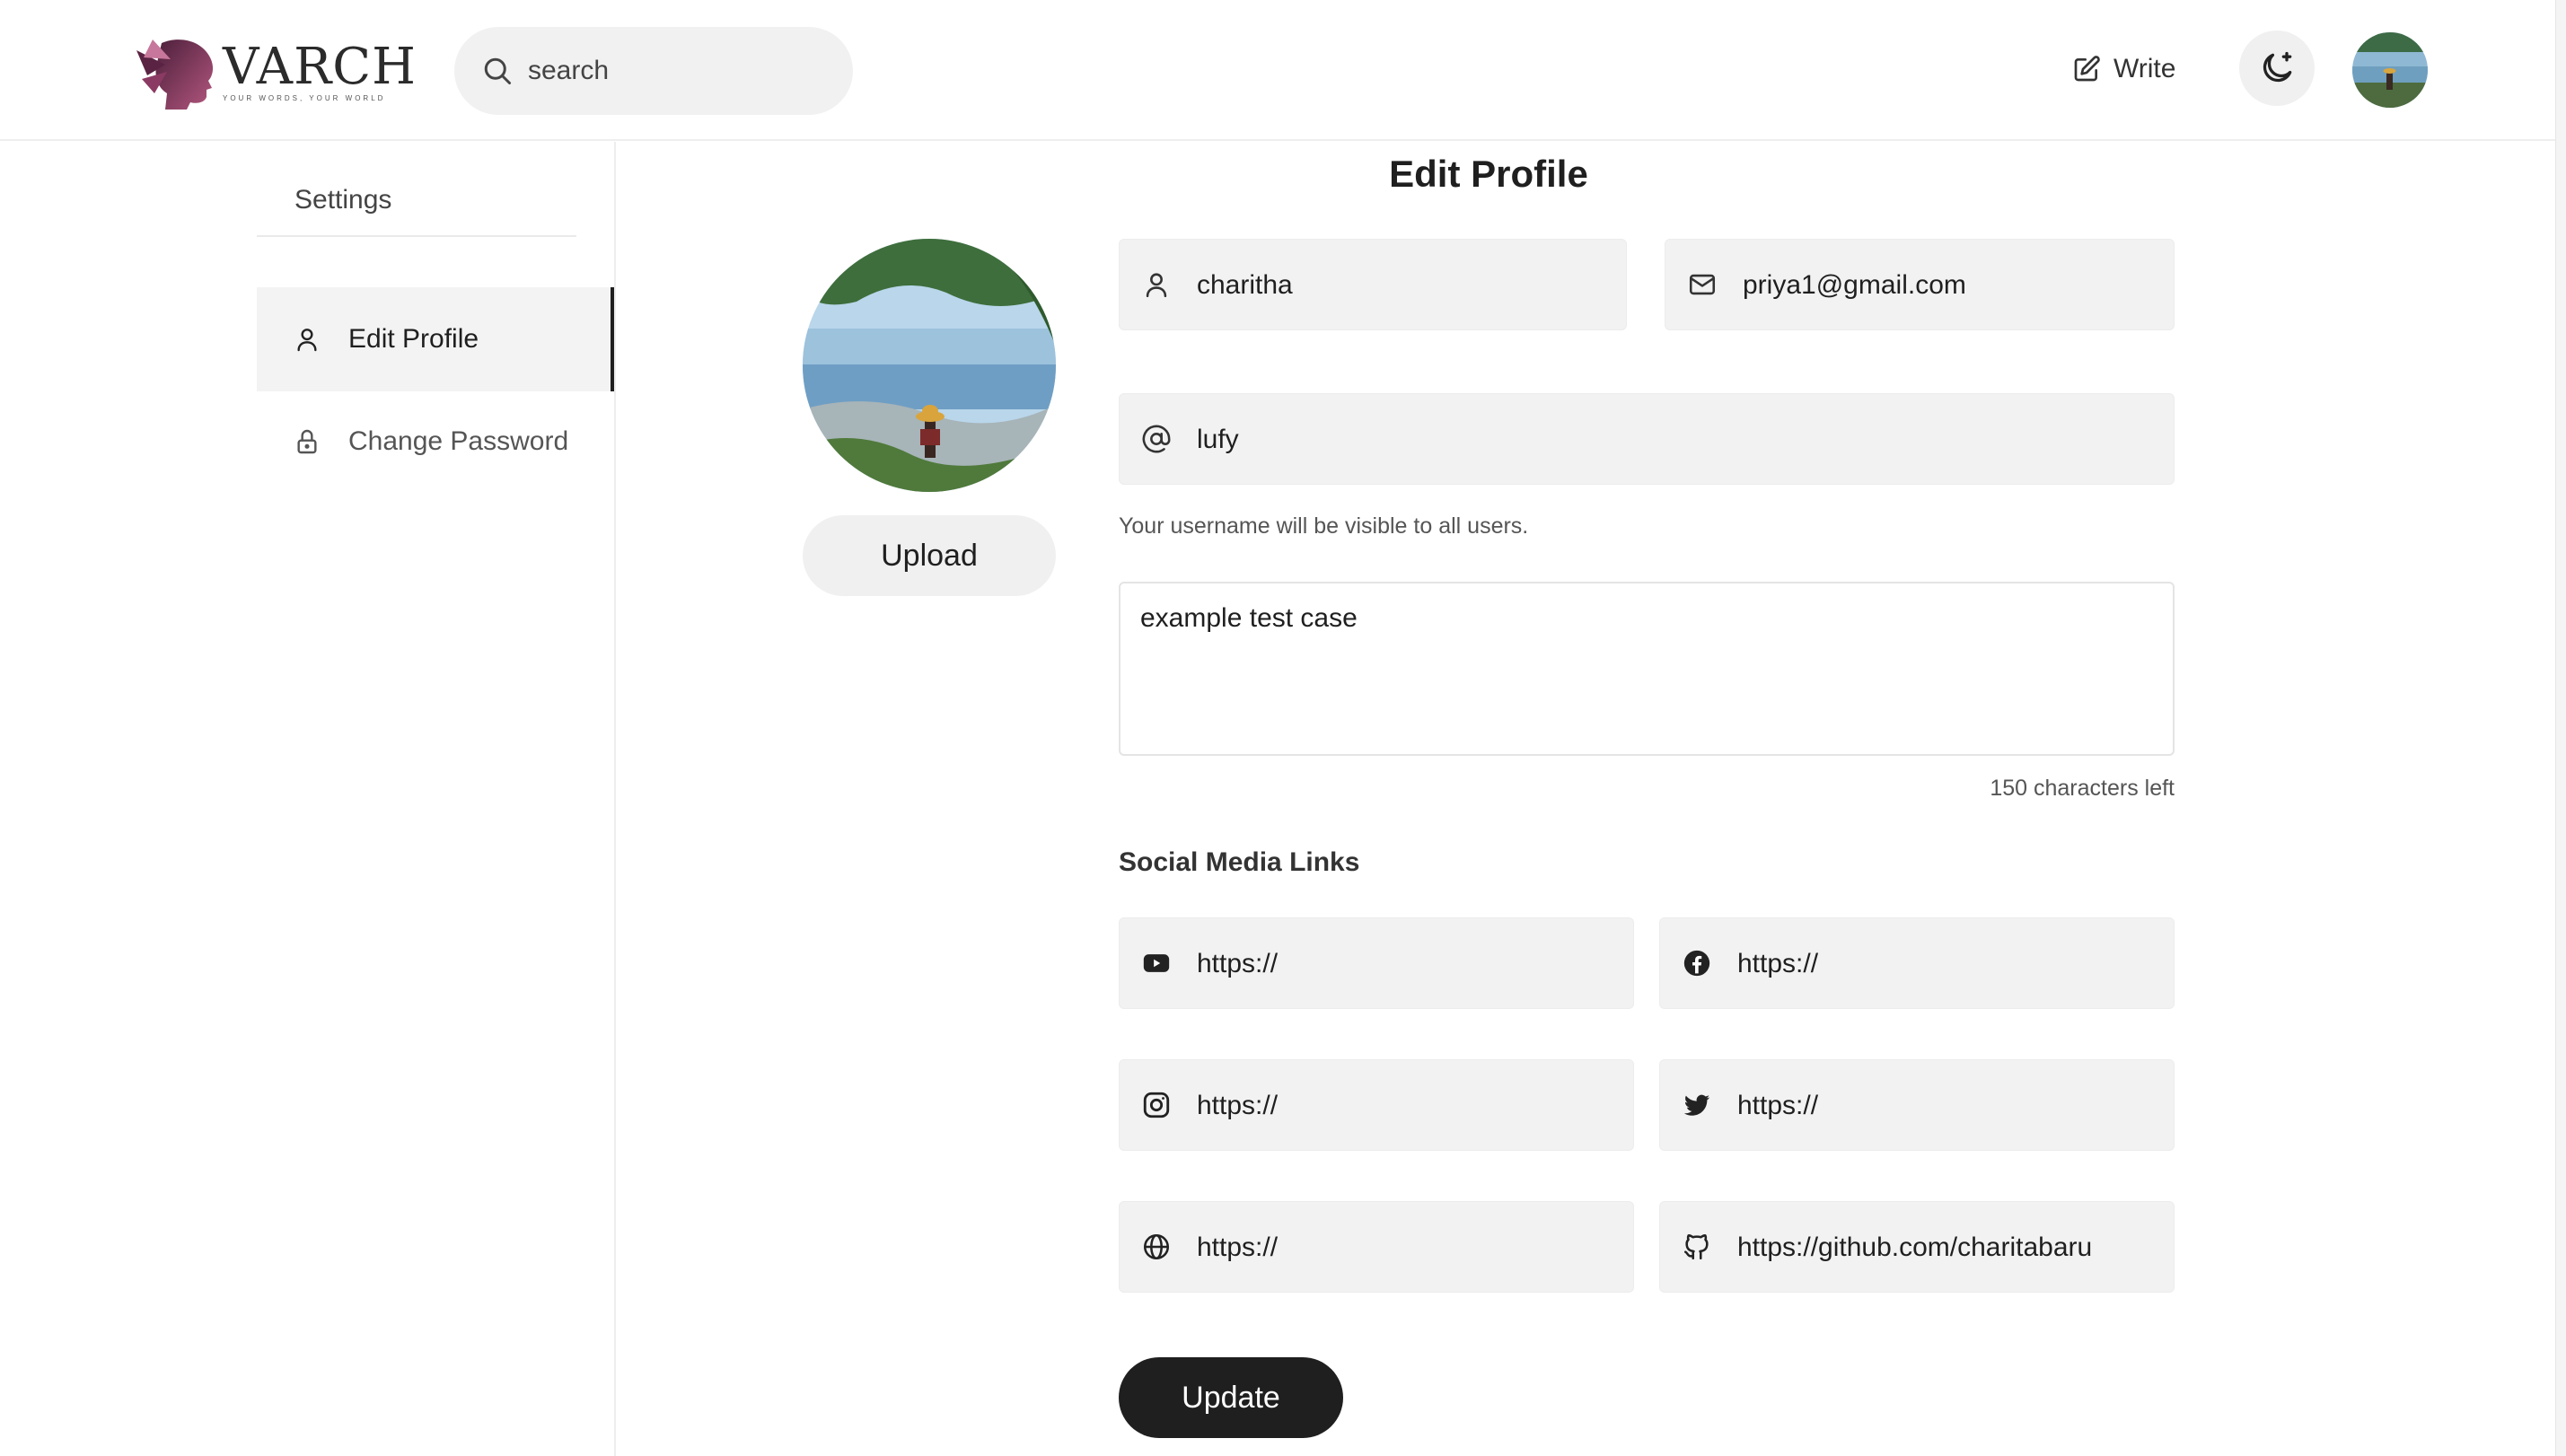 This screenshot has width=2566, height=1456. I want to click on facebook-icon, so click(1696, 964).